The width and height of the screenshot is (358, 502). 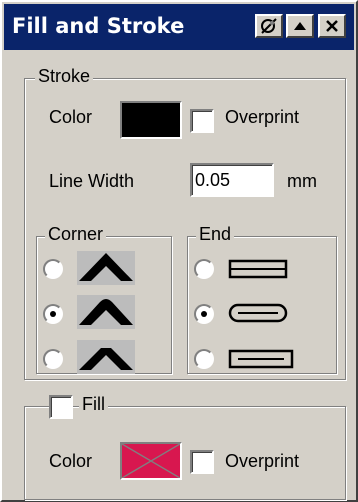 I want to click on fill-checkbox, so click(x=61, y=407).